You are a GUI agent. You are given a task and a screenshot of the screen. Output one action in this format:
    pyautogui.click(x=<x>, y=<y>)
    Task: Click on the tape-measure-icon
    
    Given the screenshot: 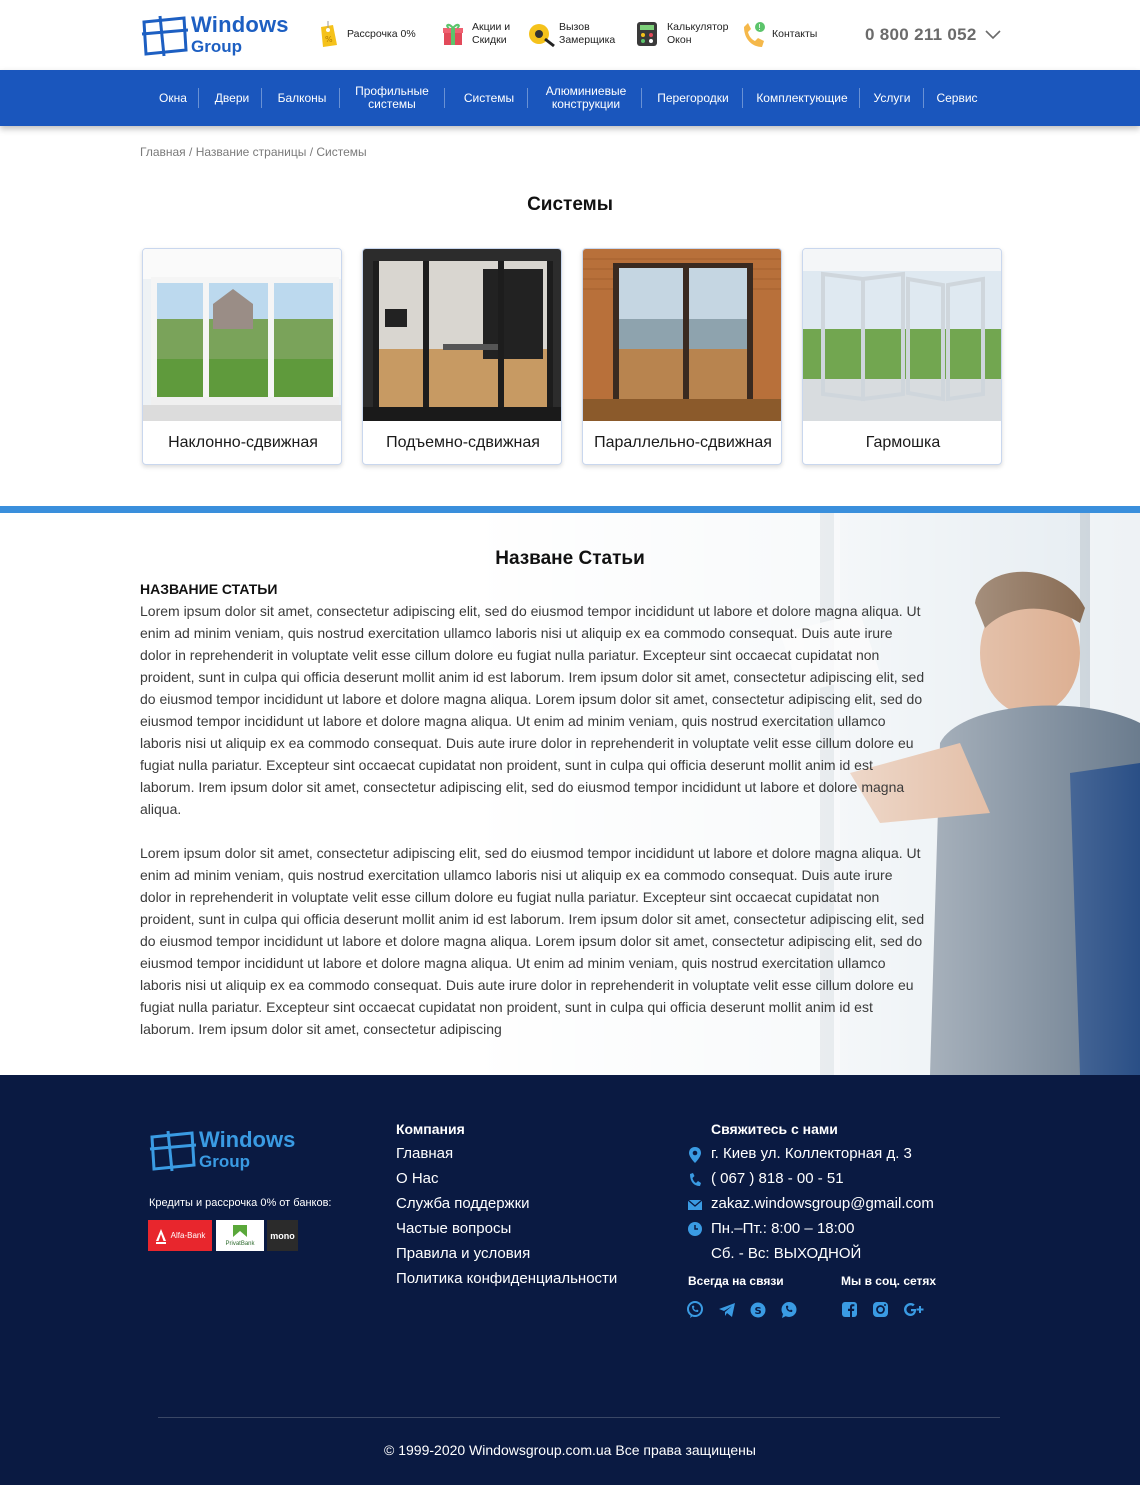 What is the action you would take?
    pyautogui.click(x=541, y=34)
    